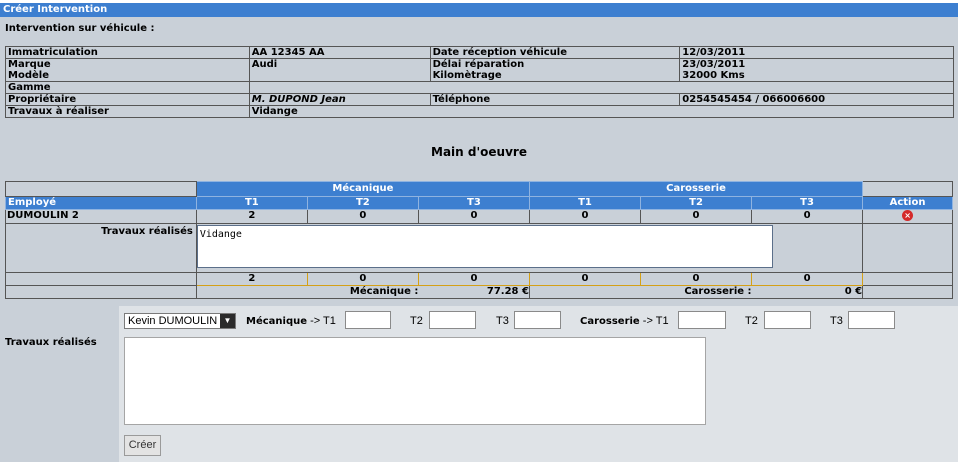 This screenshot has width=958, height=462. Describe the element at coordinates (871, 320) in the screenshot. I see `carosserie-t3-input` at that location.